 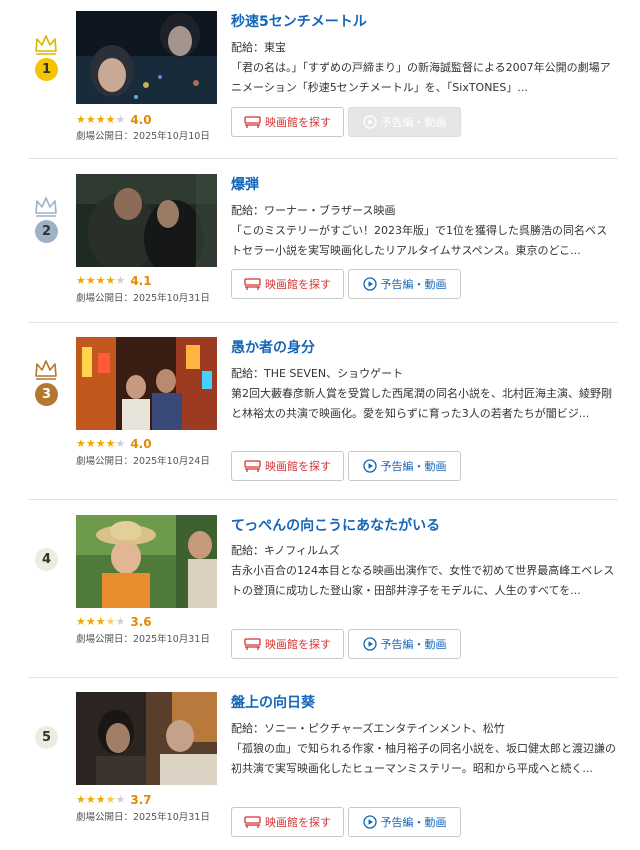 I want to click on star-rating: ★★★★★ 3.6, so click(x=114, y=622).